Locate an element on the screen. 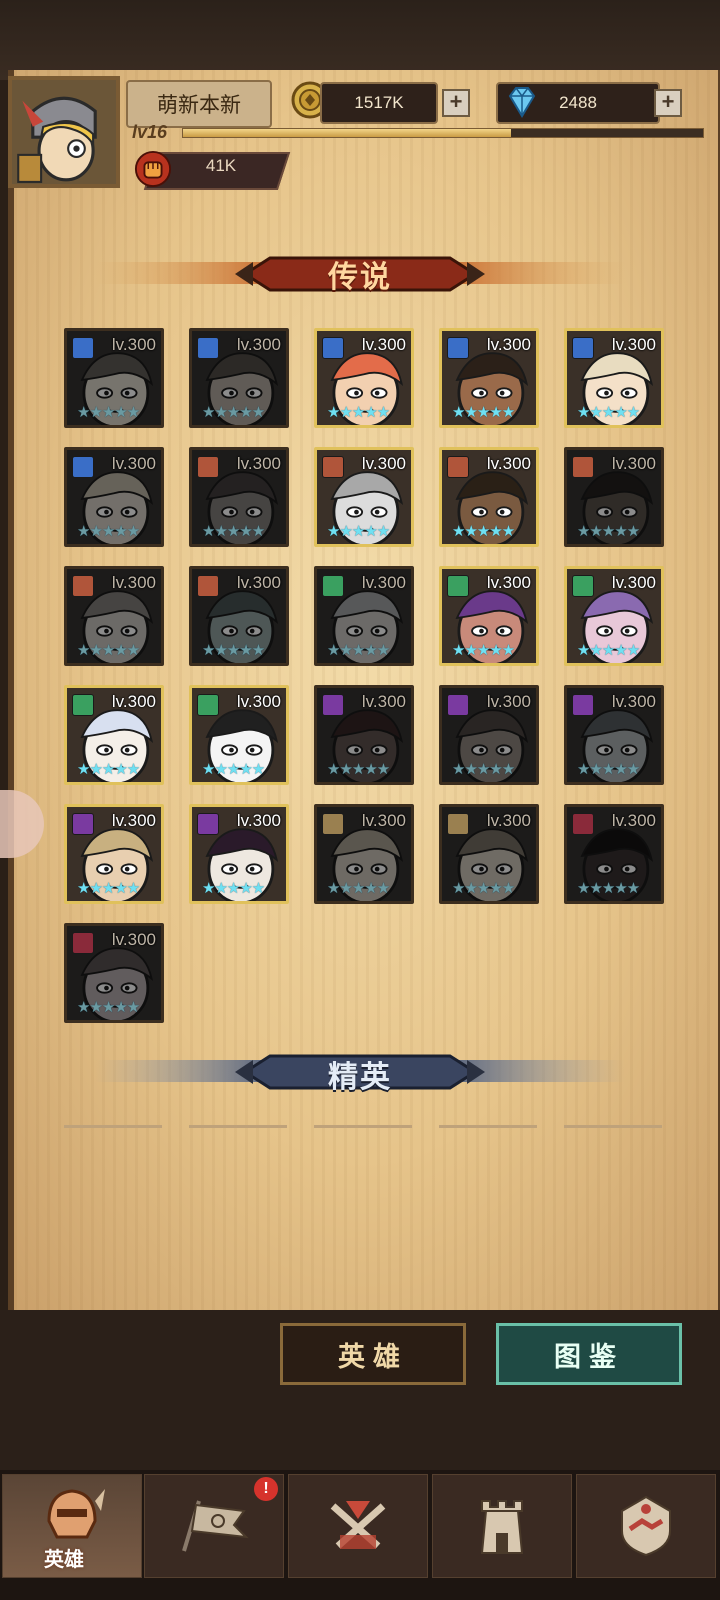 Image resolution: width=720 pixels, height=1600 pixels. battle-swords-icon is located at coordinates (358, 1525).